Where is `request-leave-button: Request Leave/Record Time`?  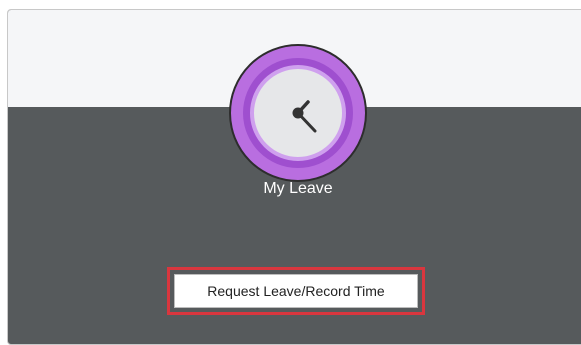 request-leave-button: Request Leave/Record Time is located at coordinates (296, 291).